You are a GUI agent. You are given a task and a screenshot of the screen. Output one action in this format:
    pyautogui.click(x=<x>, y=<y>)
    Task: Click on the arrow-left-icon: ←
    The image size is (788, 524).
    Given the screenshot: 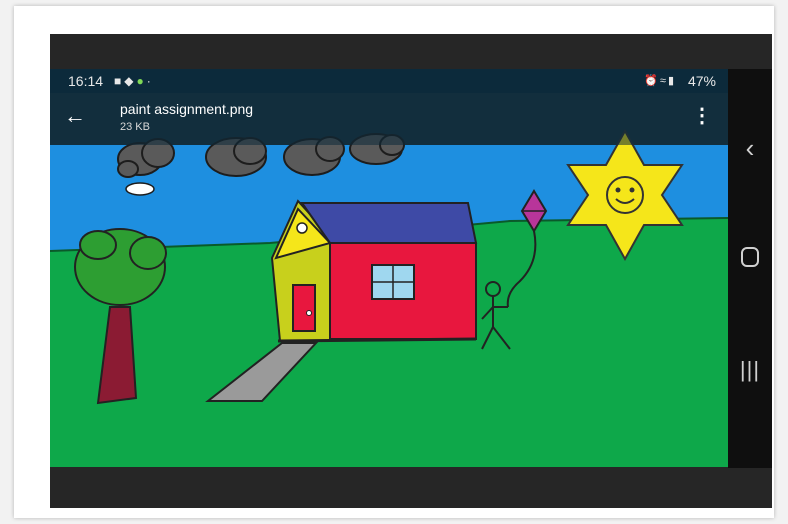 What is the action you would take?
    pyautogui.click(x=75, y=116)
    